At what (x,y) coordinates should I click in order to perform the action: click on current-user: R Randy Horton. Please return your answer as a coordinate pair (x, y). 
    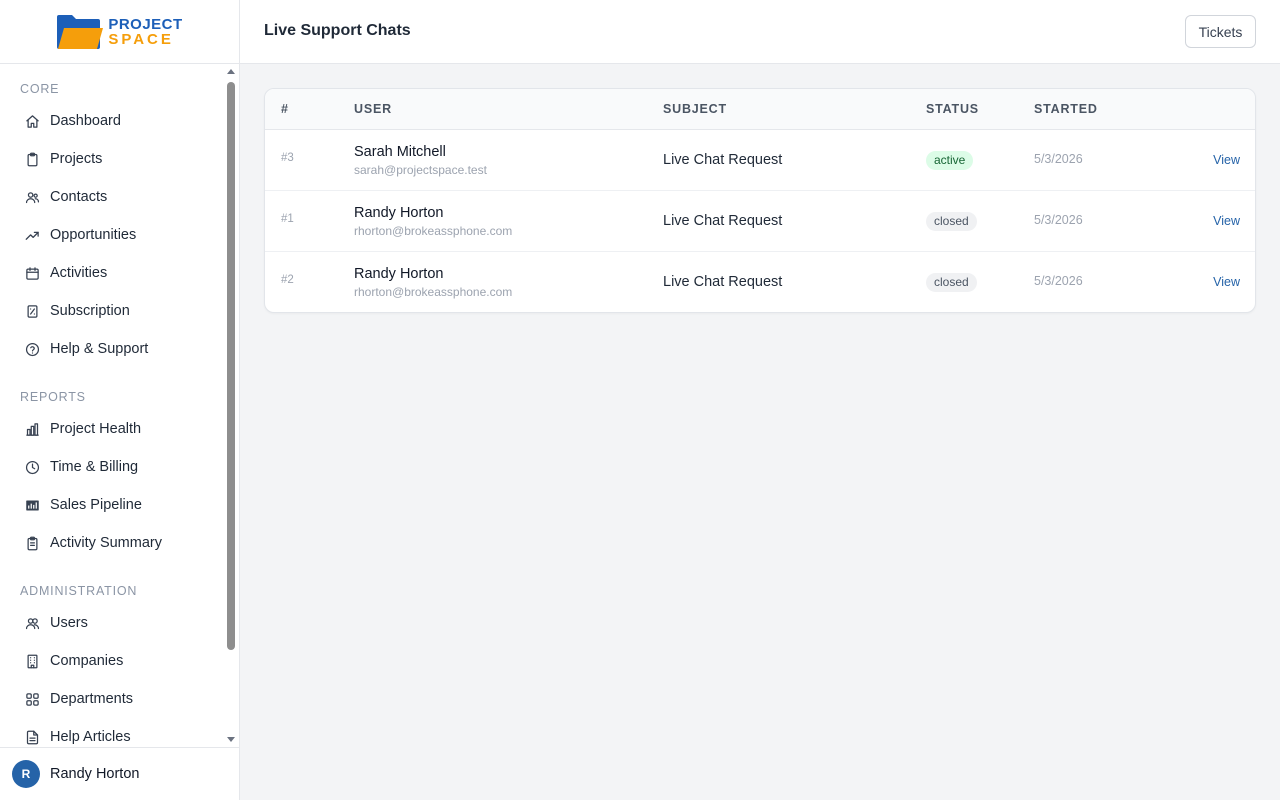
    Looking at the image, I should click on (120, 773).